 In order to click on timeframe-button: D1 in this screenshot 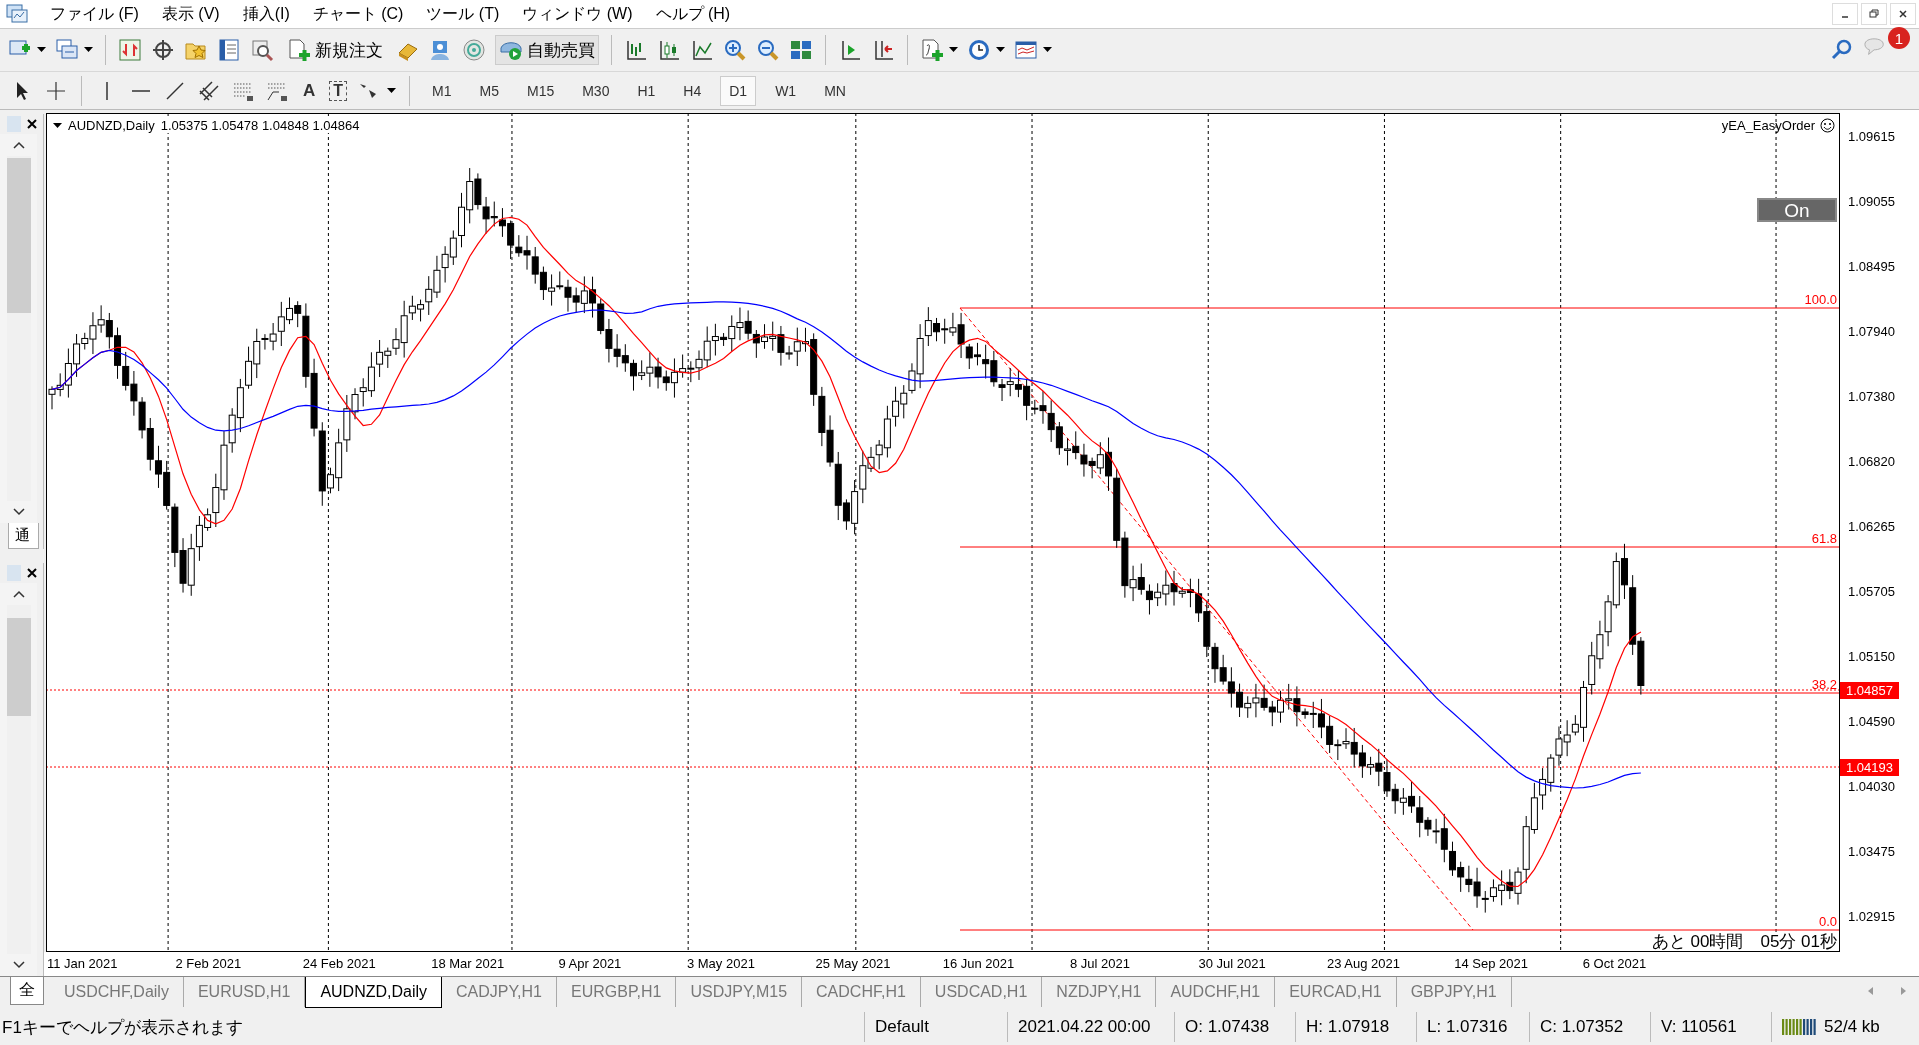, I will do `click(738, 90)`.